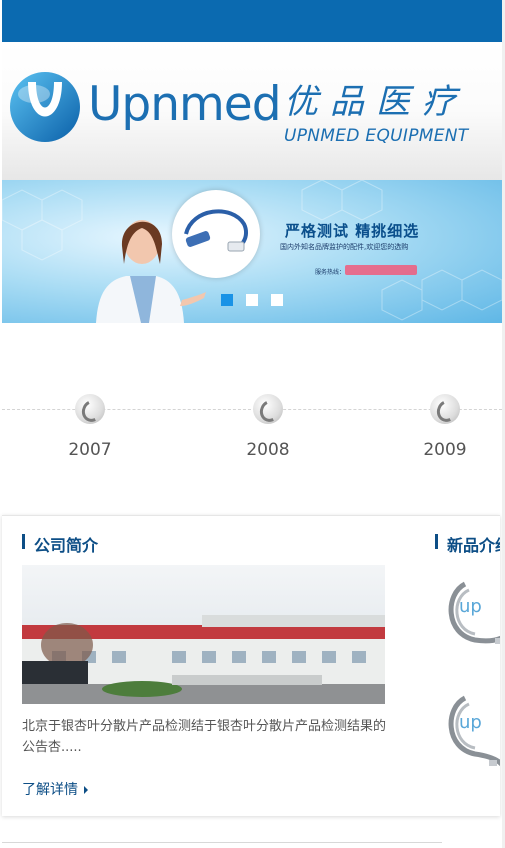 This screenshot has height=848, width=505. I want to click on about-section-title: 公司简介, so click(66, 545).